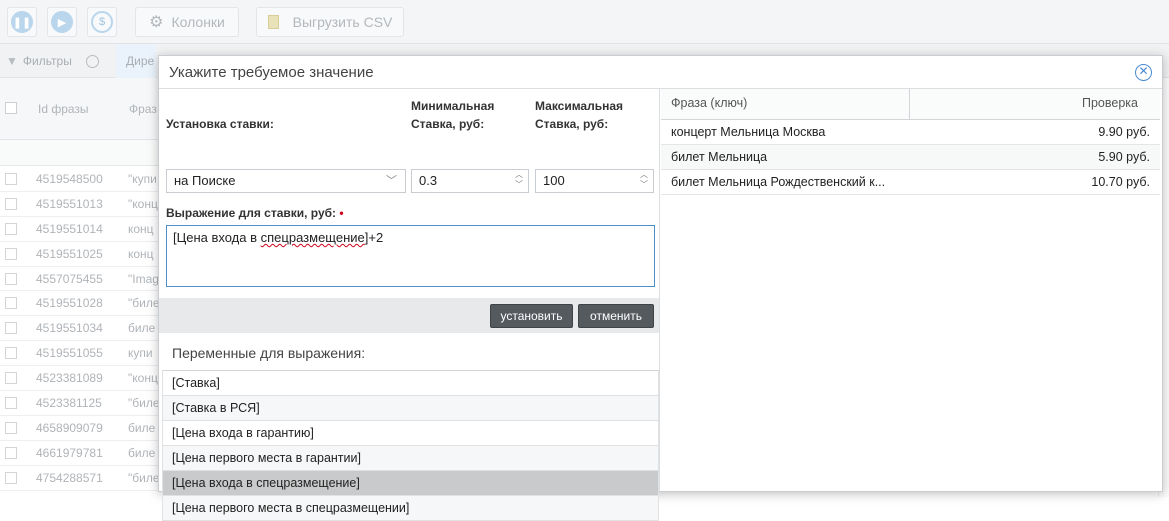  Describe the element at coordinates (660, 72) in the screenshot. I see `dialog-header: Укажите требуемое значение ✕` at that location.